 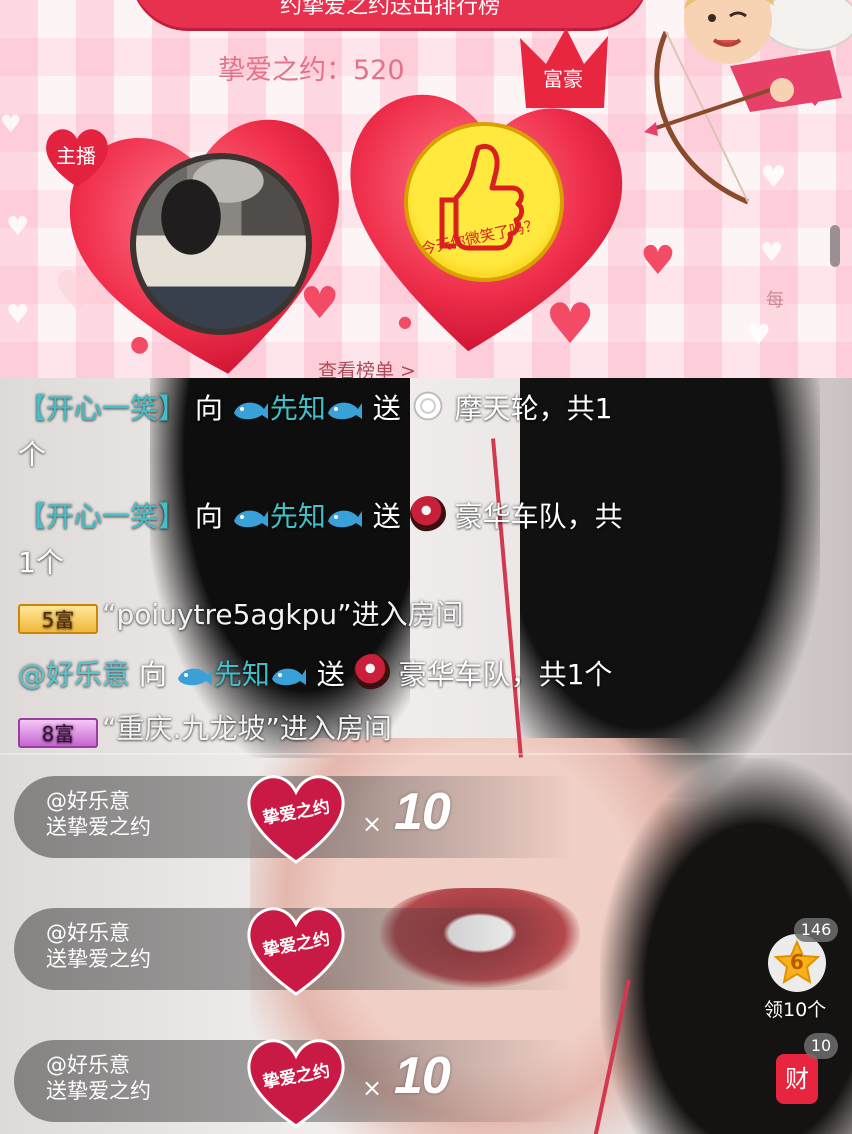 What do you see at coordinates (390, 14) in the screenshot?
I see `banner-title: 约挚爱之约送出排行榜` at bounding box center [390, 14].